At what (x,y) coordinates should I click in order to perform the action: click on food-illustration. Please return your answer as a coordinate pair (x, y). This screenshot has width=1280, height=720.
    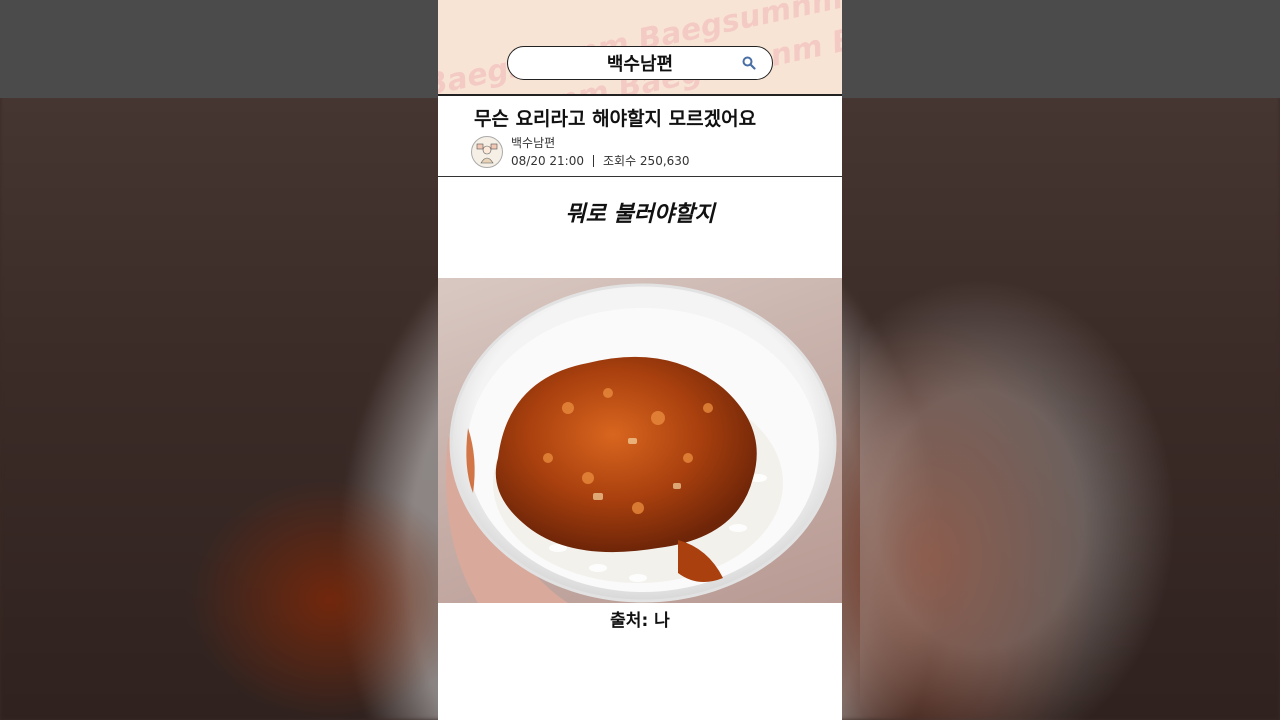
    Looking at the image, I should click on (641, 443).